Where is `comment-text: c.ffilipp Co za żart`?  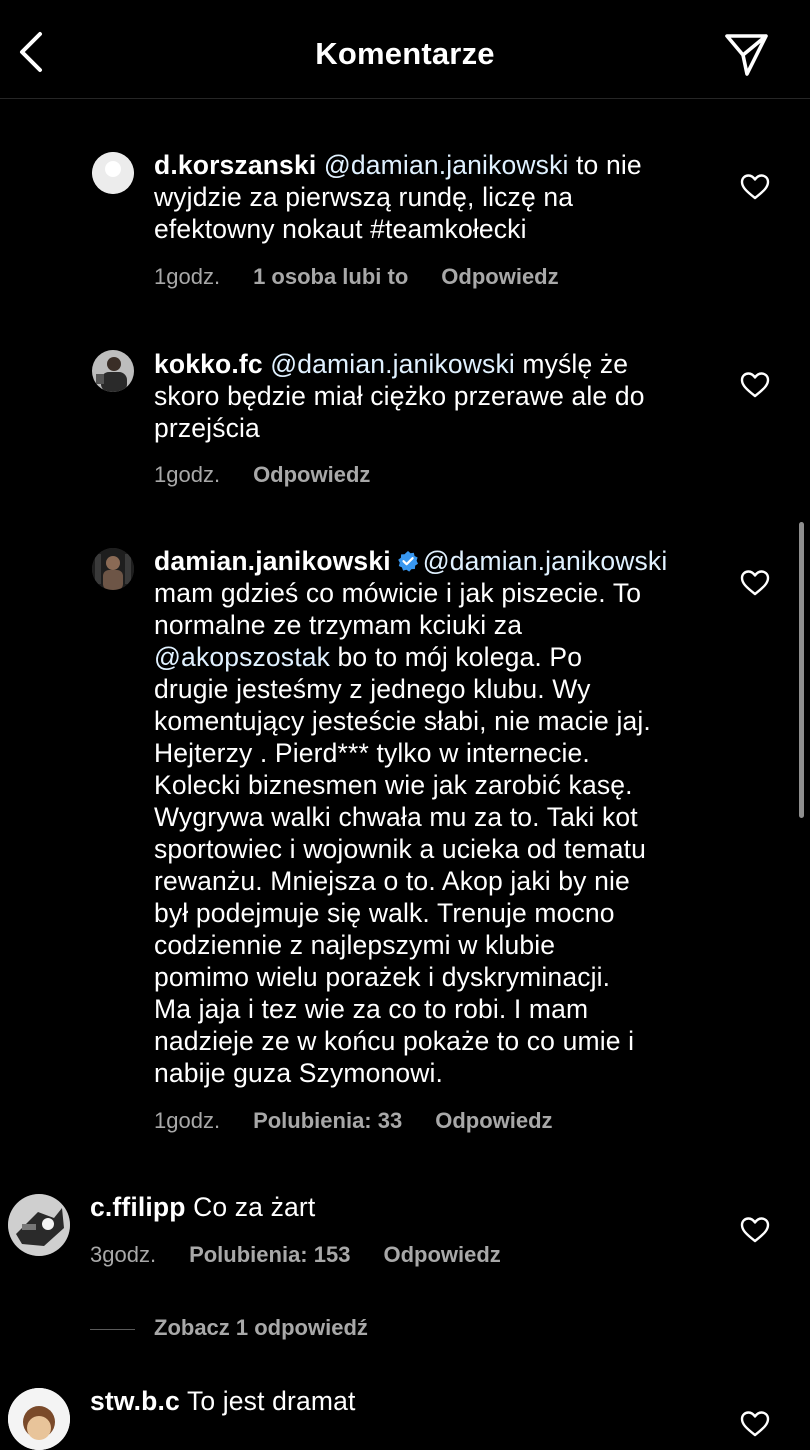
comment-text: c.ffilipp Co za żart is located at coordinates (400, 1207).